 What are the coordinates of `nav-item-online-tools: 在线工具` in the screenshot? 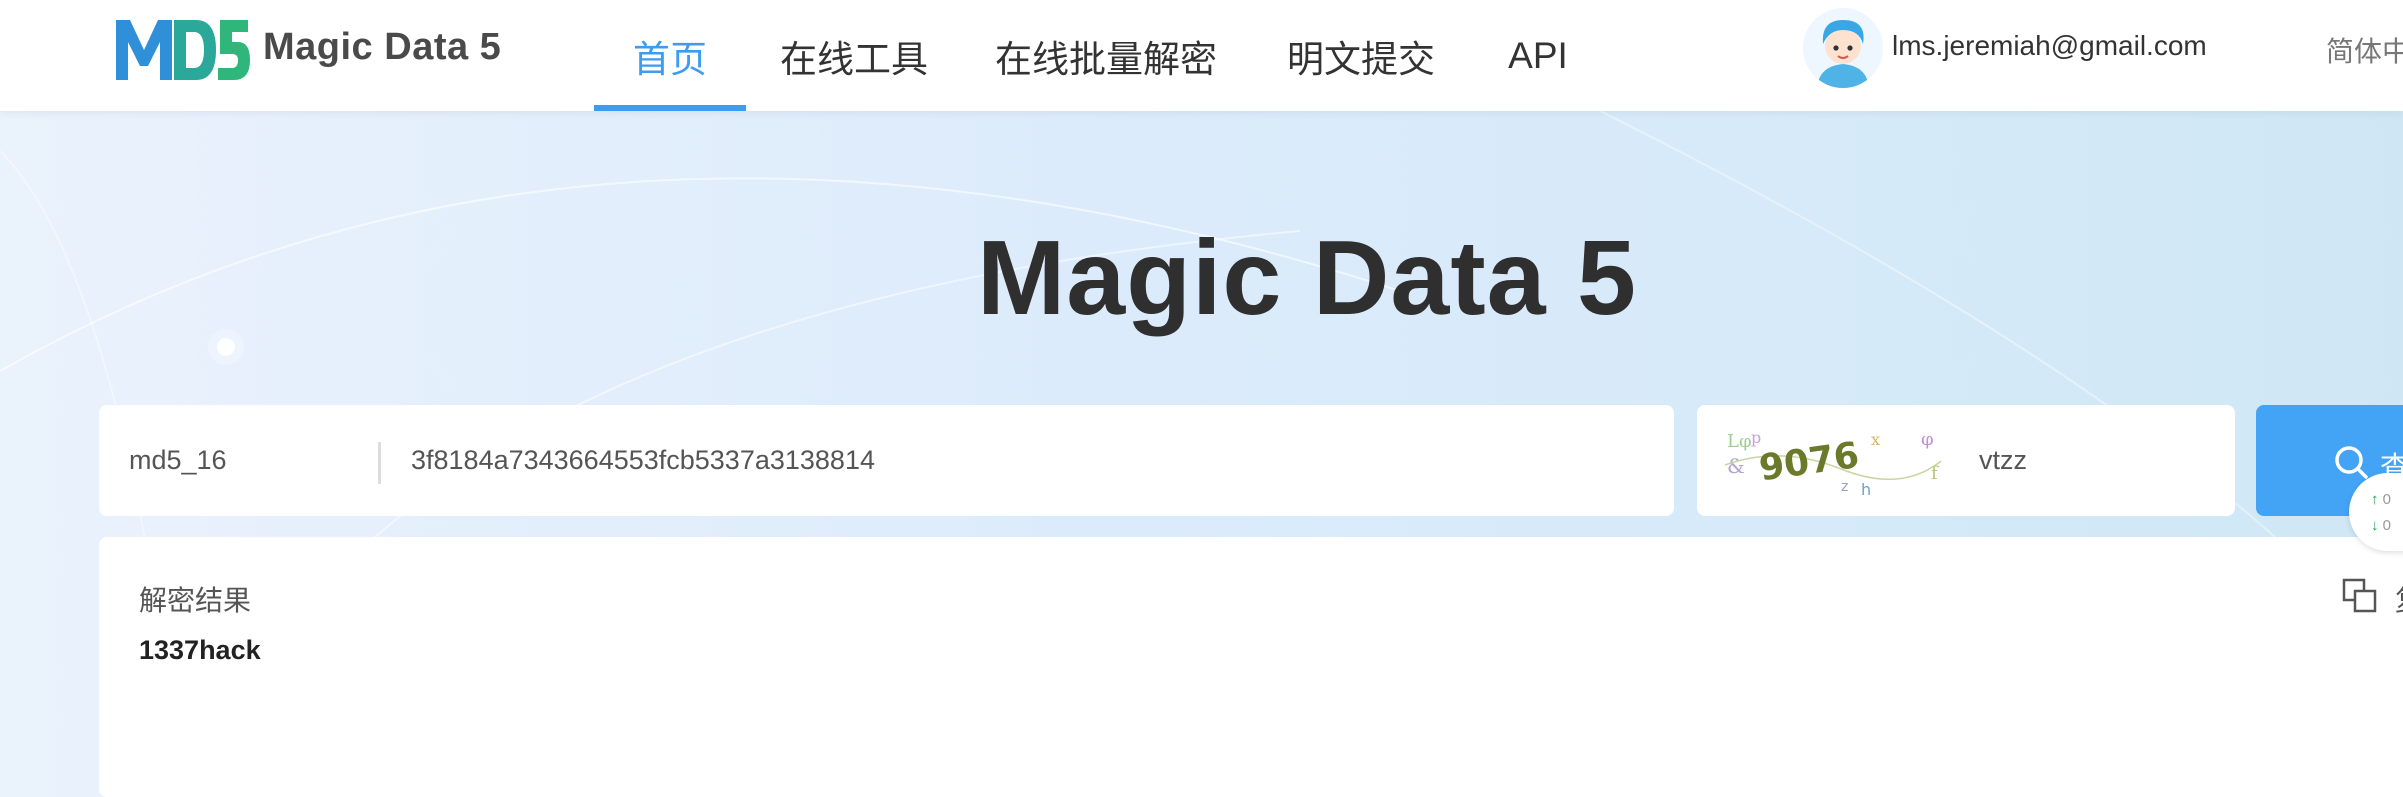 It's located at (854, 55).